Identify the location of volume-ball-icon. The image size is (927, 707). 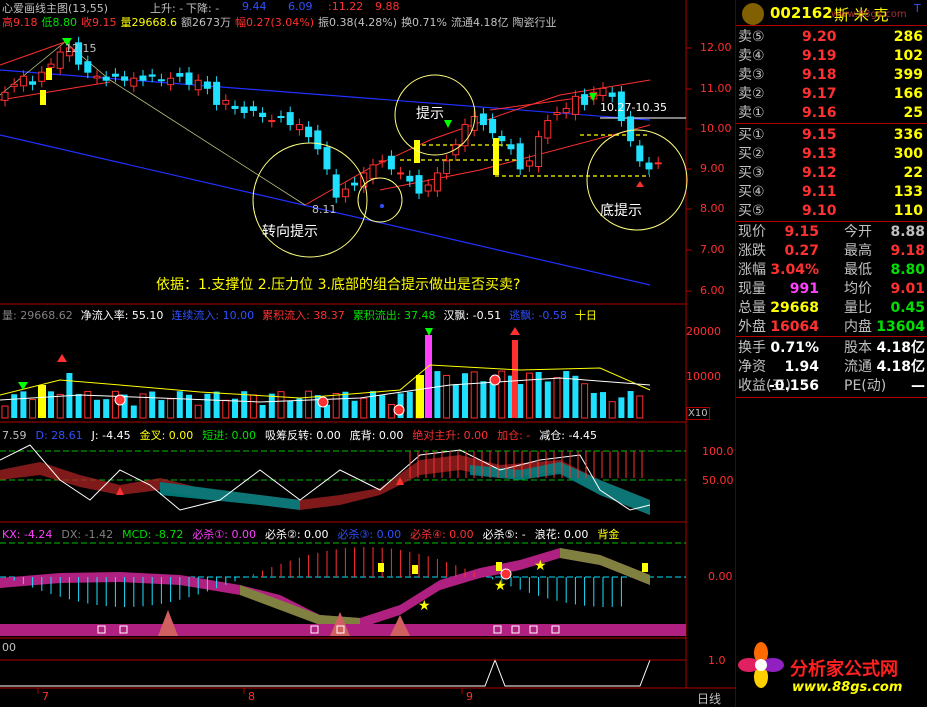
(323, 402).